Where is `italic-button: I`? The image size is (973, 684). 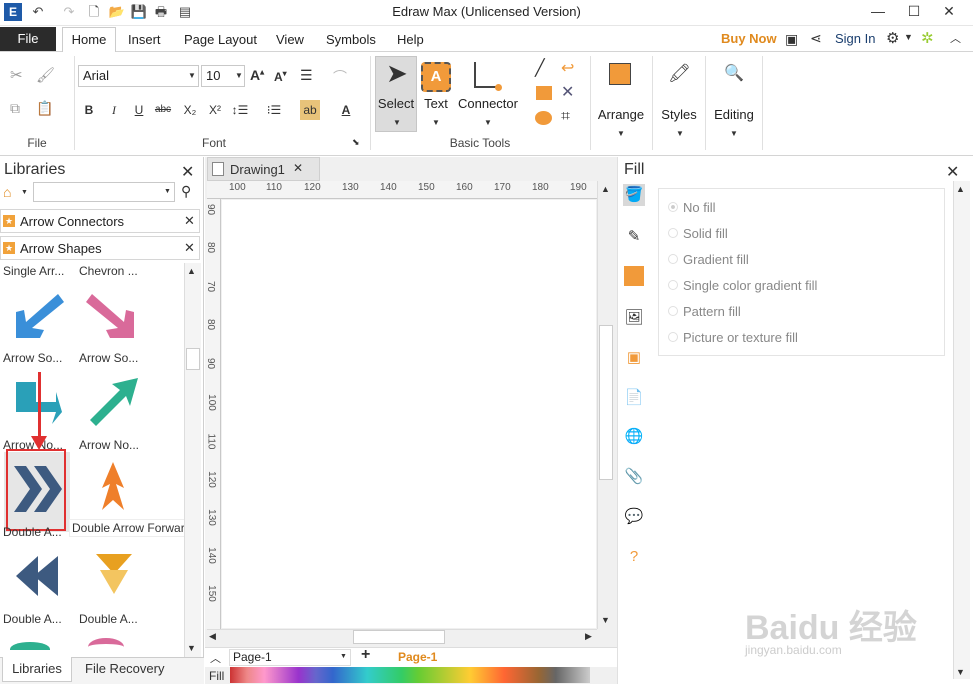
italic-button: I is located at coordinates (114, 110).